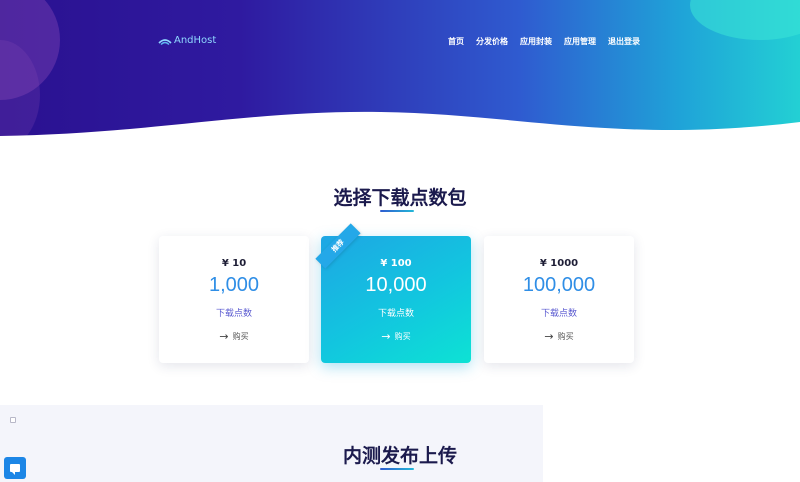  What do you see at coordinates (234, 299) in the screenshot?
I see `package-card: ¥ 10 1,000 下载点数 → 购买` at bounding box center [234, 299].